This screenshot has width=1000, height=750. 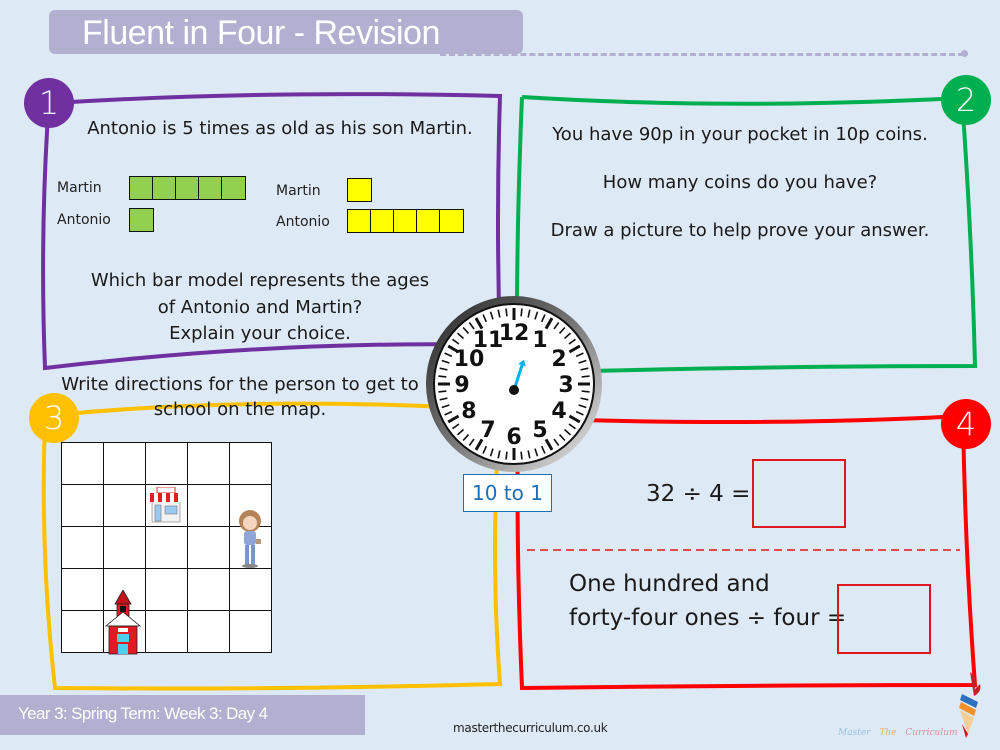 I want to click on q3-line2: school on the map., so click(x=240, y=409).